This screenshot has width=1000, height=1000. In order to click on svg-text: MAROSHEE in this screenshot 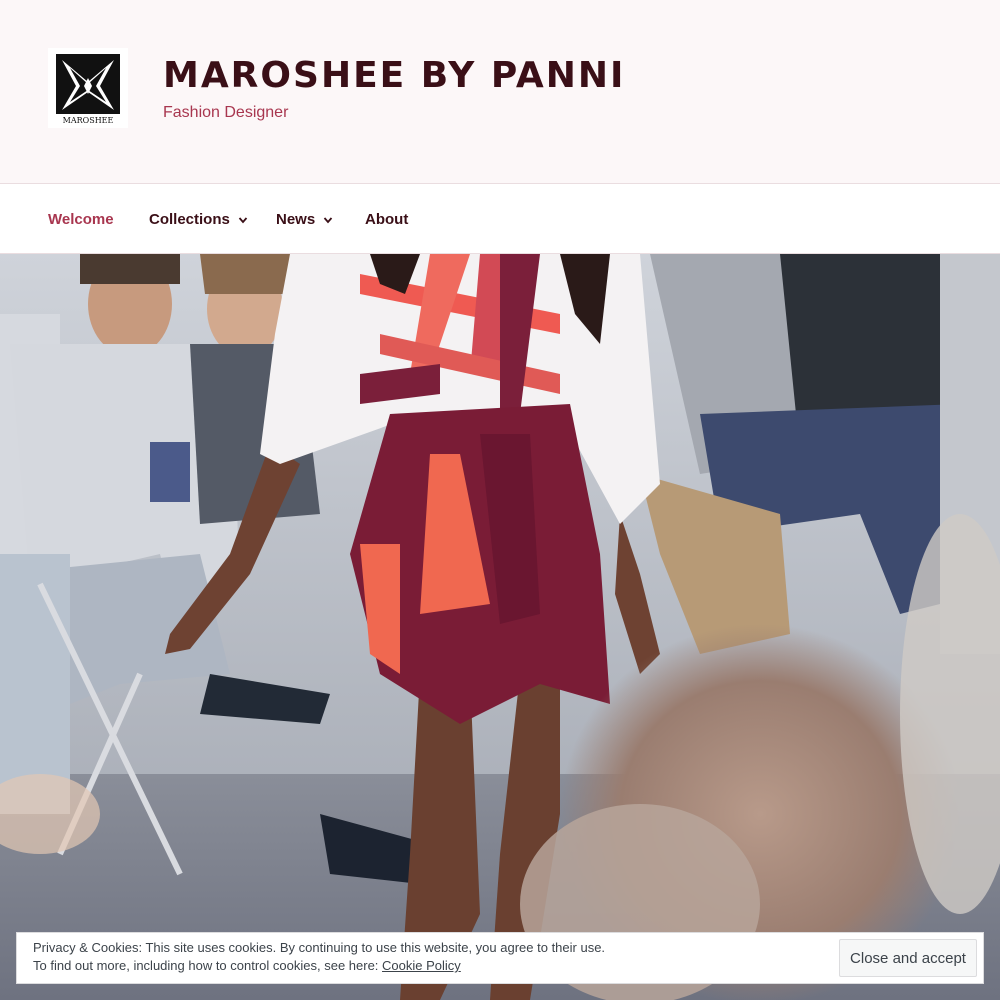, I will do `click(88, 120)`.